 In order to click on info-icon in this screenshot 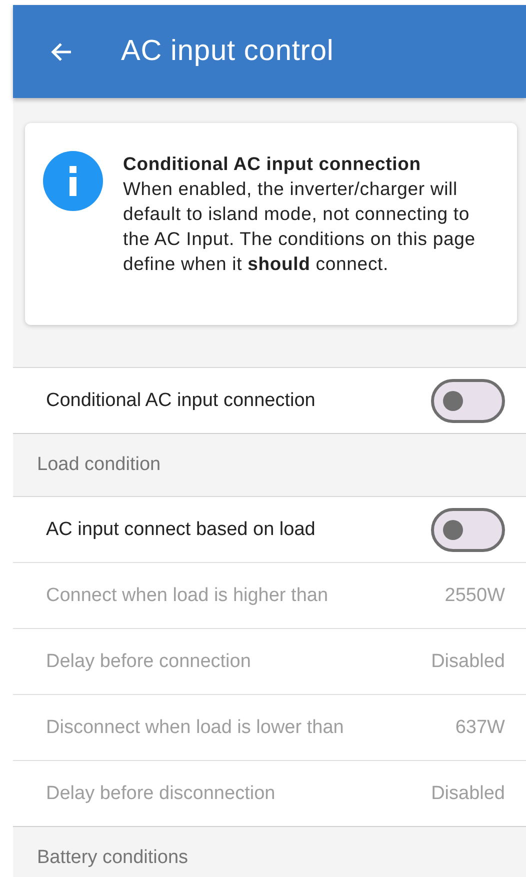, I will do `click(73, 181)`.